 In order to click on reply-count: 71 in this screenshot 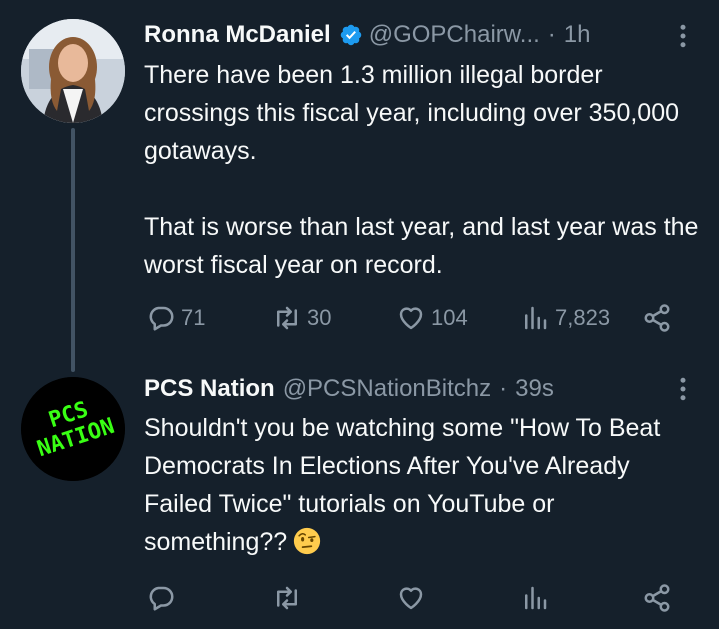, I will do `click(193, 317)`.